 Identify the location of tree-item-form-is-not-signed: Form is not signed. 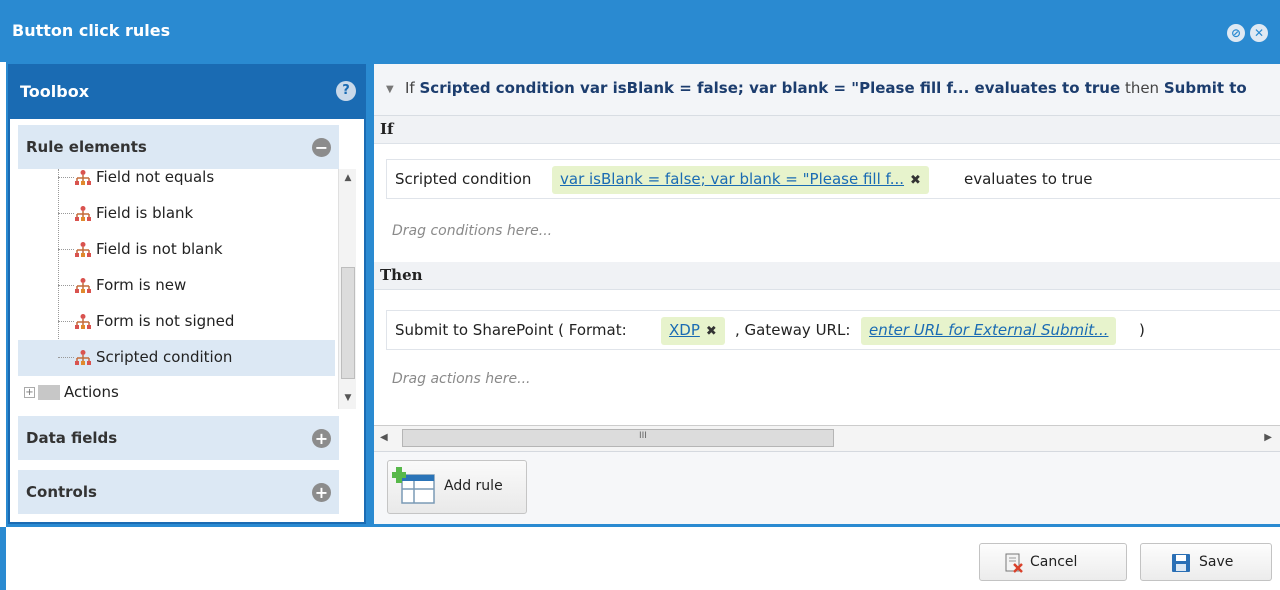
(176, 322).